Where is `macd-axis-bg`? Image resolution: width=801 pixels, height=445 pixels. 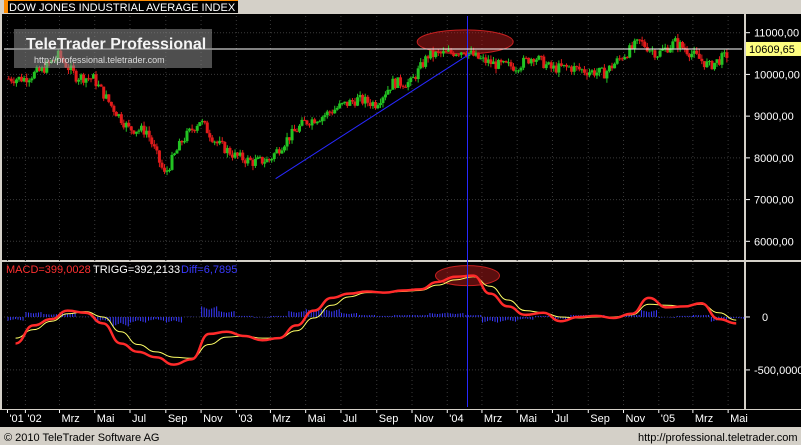 macd-axis-bg is located at coordinates (773, 335).